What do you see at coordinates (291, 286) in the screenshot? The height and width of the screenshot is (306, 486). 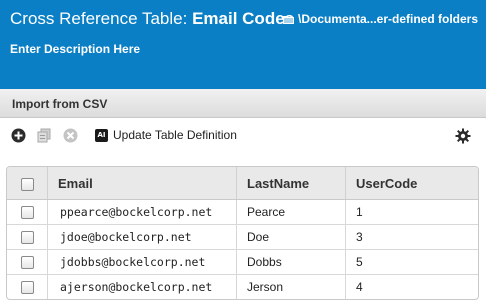 I see `lastname-cell: Jerson` at bounding box center [291, 286].